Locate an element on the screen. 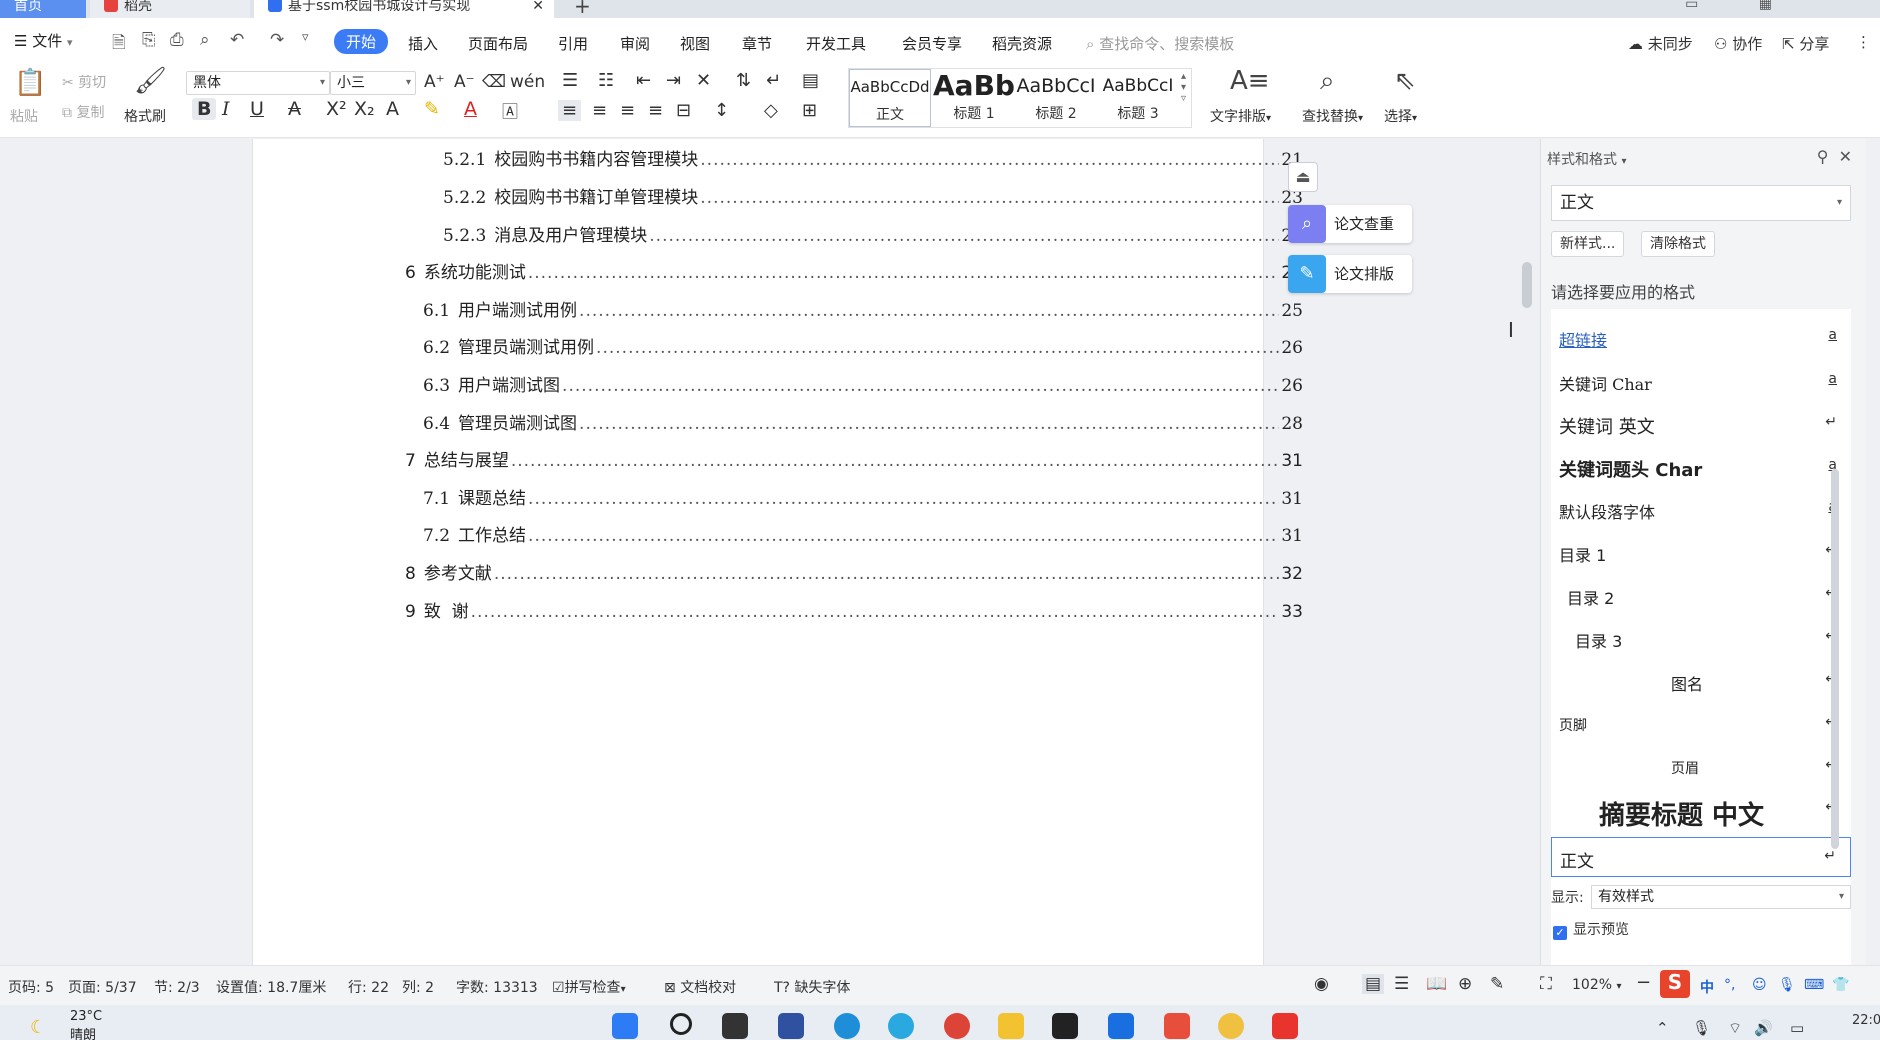 Image resolution: width=1880 pixels, height=1040 pixels. wifi-icon: ⌔ is located at coordinates (1735, 1028).